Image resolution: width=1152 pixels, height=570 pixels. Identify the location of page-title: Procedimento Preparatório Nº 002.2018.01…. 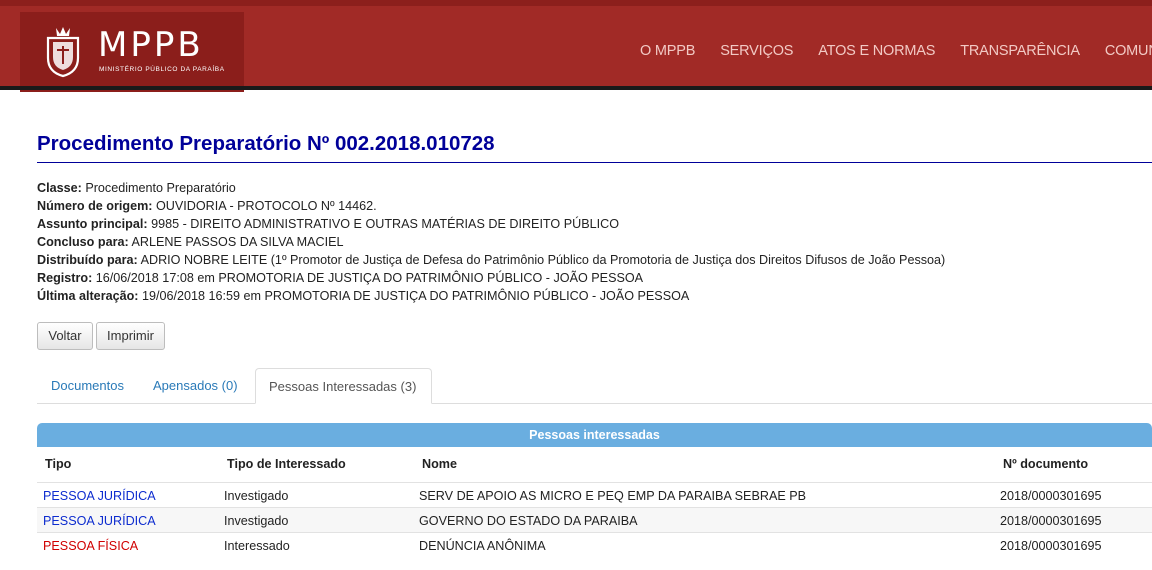
(266, 143).